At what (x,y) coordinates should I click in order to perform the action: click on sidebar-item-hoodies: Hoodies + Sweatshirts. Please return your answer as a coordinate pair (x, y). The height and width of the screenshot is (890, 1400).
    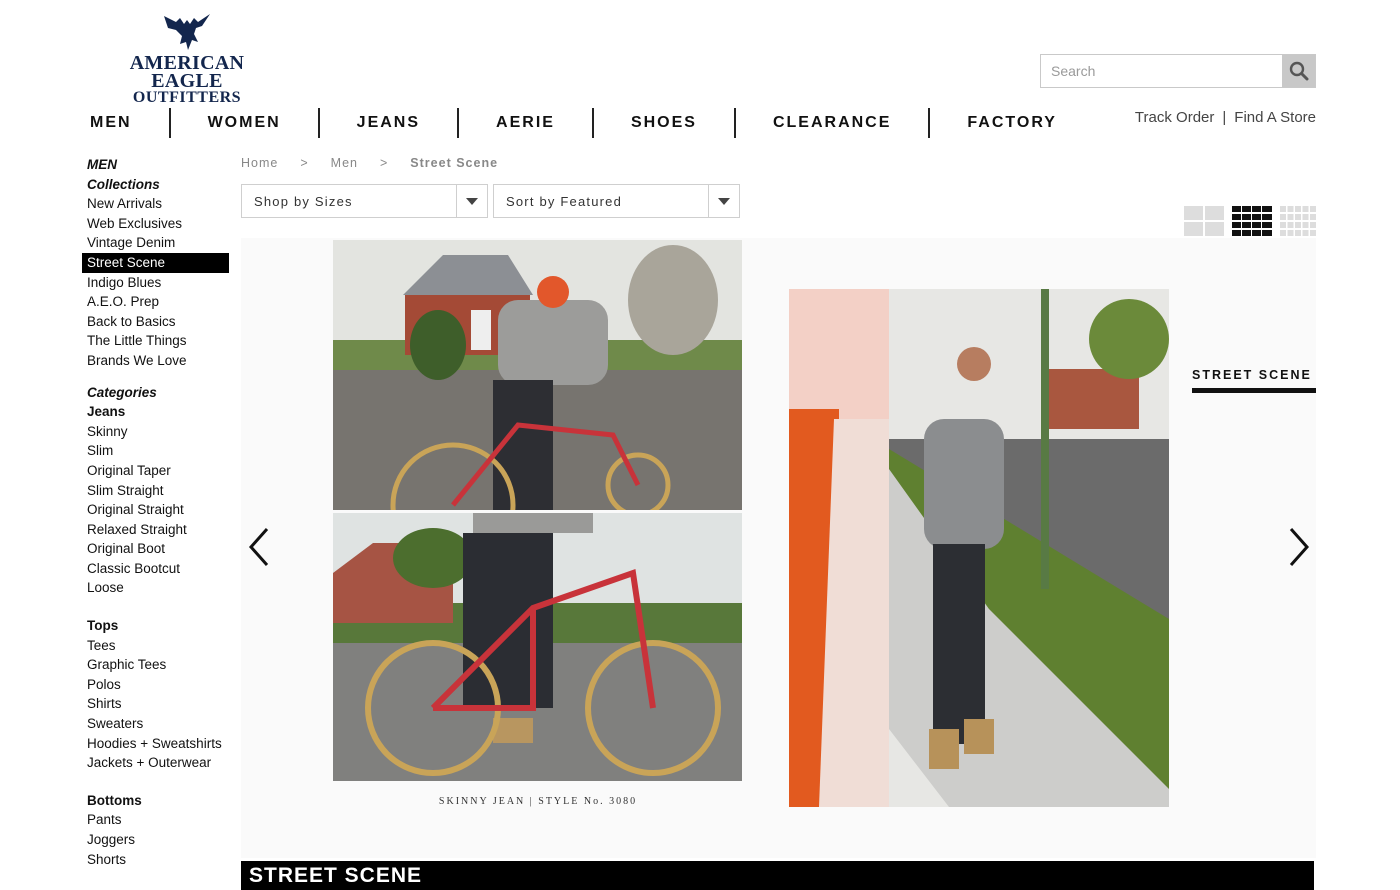
    Looking at the image, I should click on (158, 744).